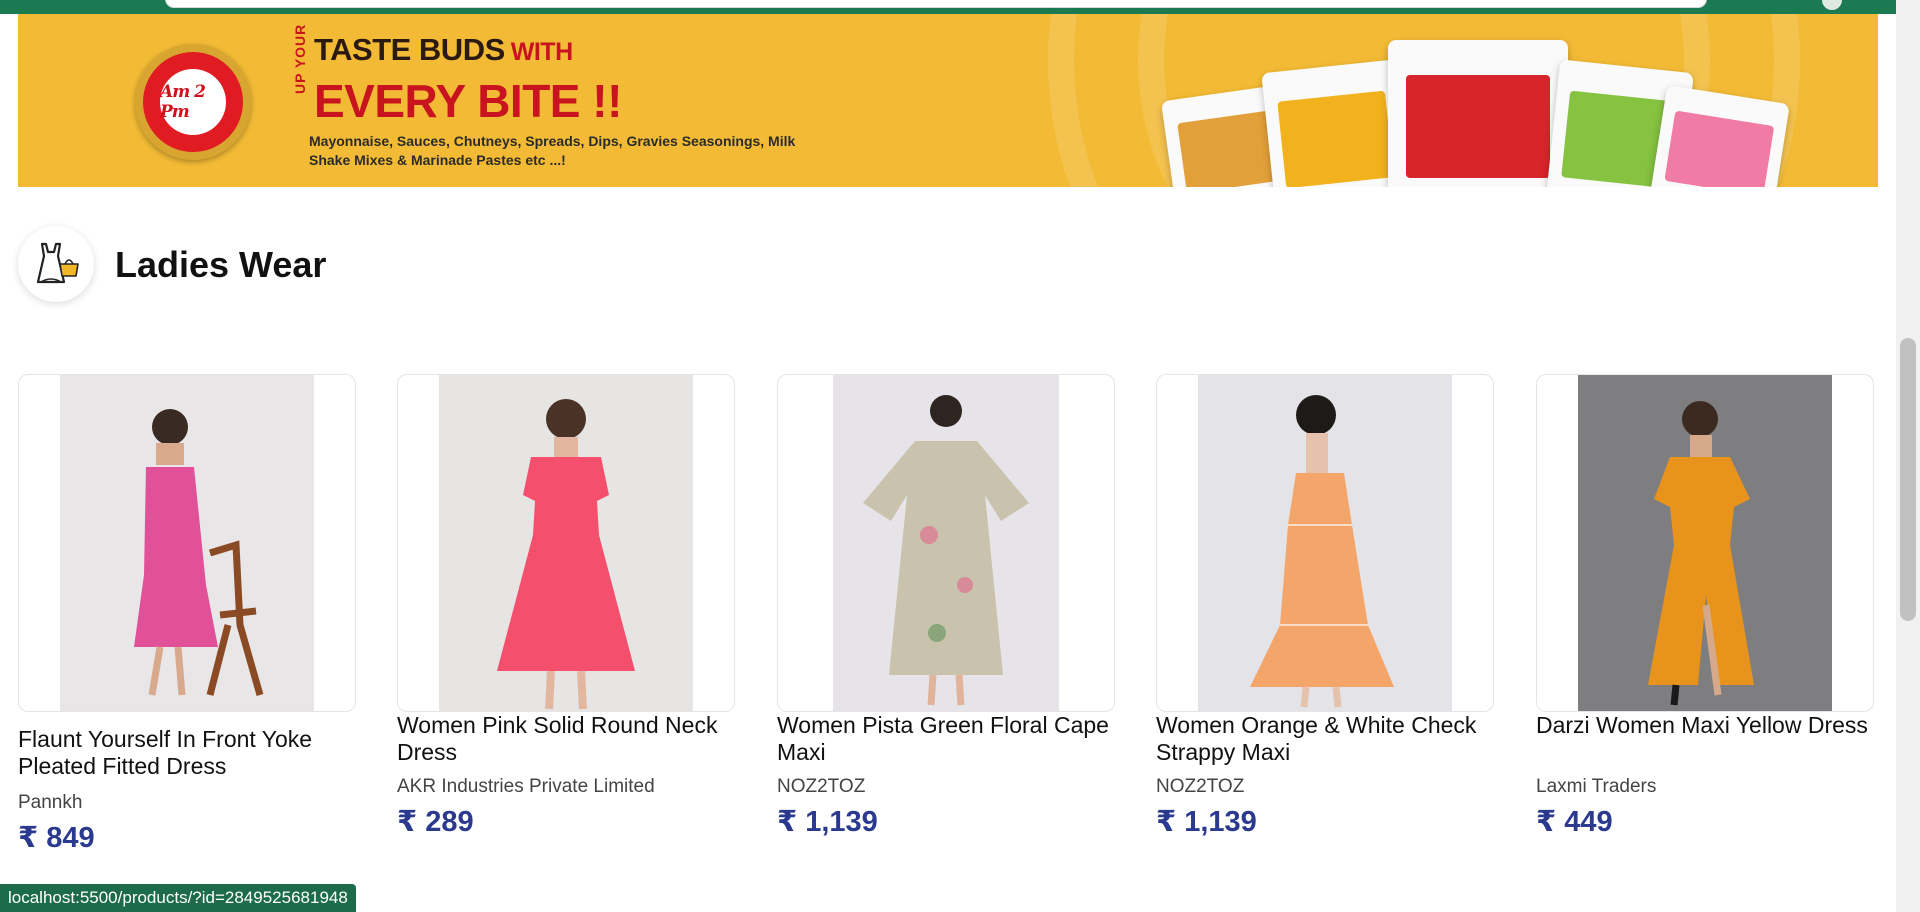 The width and height of the screenshot is (1920, 912). What do you see at coordinates (1705, 725) in the screenshot?
I see `product-title: Darzi Women Maxi Yellow Dress` at bounding box center [1705, 725].